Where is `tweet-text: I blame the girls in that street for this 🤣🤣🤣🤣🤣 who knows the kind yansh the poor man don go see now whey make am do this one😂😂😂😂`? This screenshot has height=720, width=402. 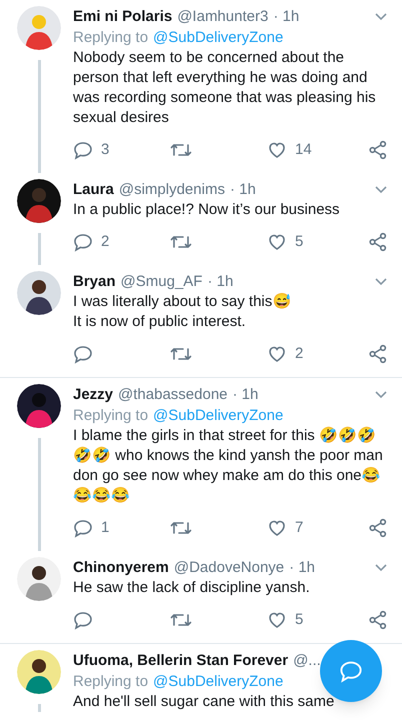
tweet-text: I blame the girls in that street for this 🤣🤣🤣🤣🤣 who knows the kind yansh the poor man don go see now whey make am do this one😂😂😂😂 is located at coordinates (228, 466).